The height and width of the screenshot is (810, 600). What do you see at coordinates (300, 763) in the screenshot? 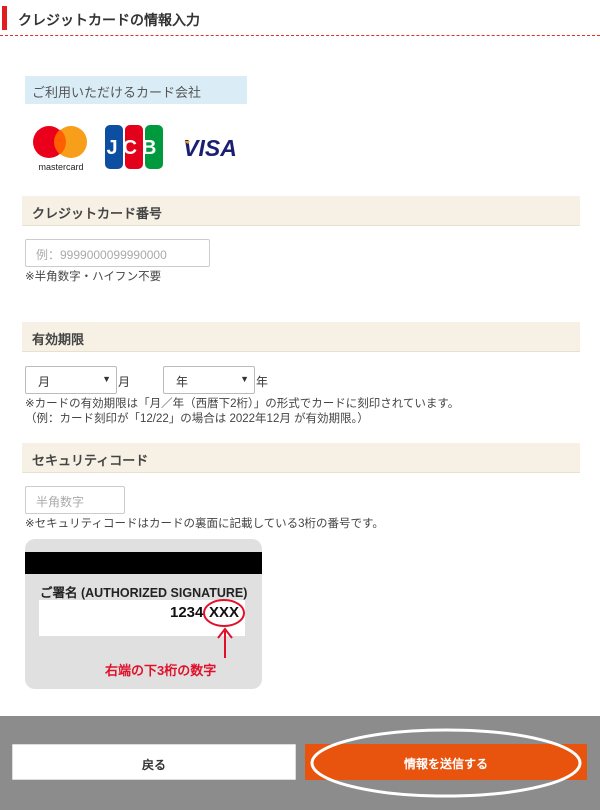
I see `footer-bar: 戻る 情報を送信する` at bounding box center [300, 763].